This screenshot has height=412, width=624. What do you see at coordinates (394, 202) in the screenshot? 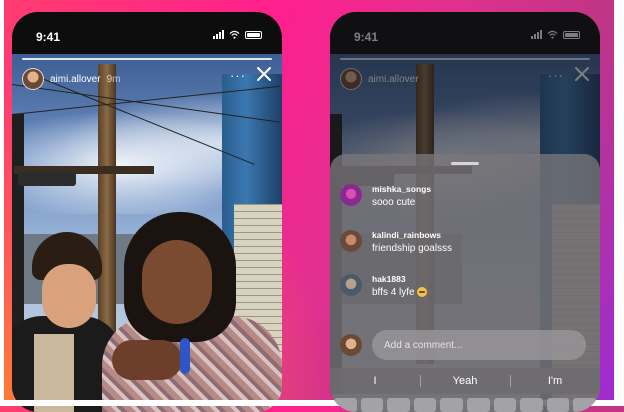
I see `comment-text: sooo cute` at bounding box center [394, 202].